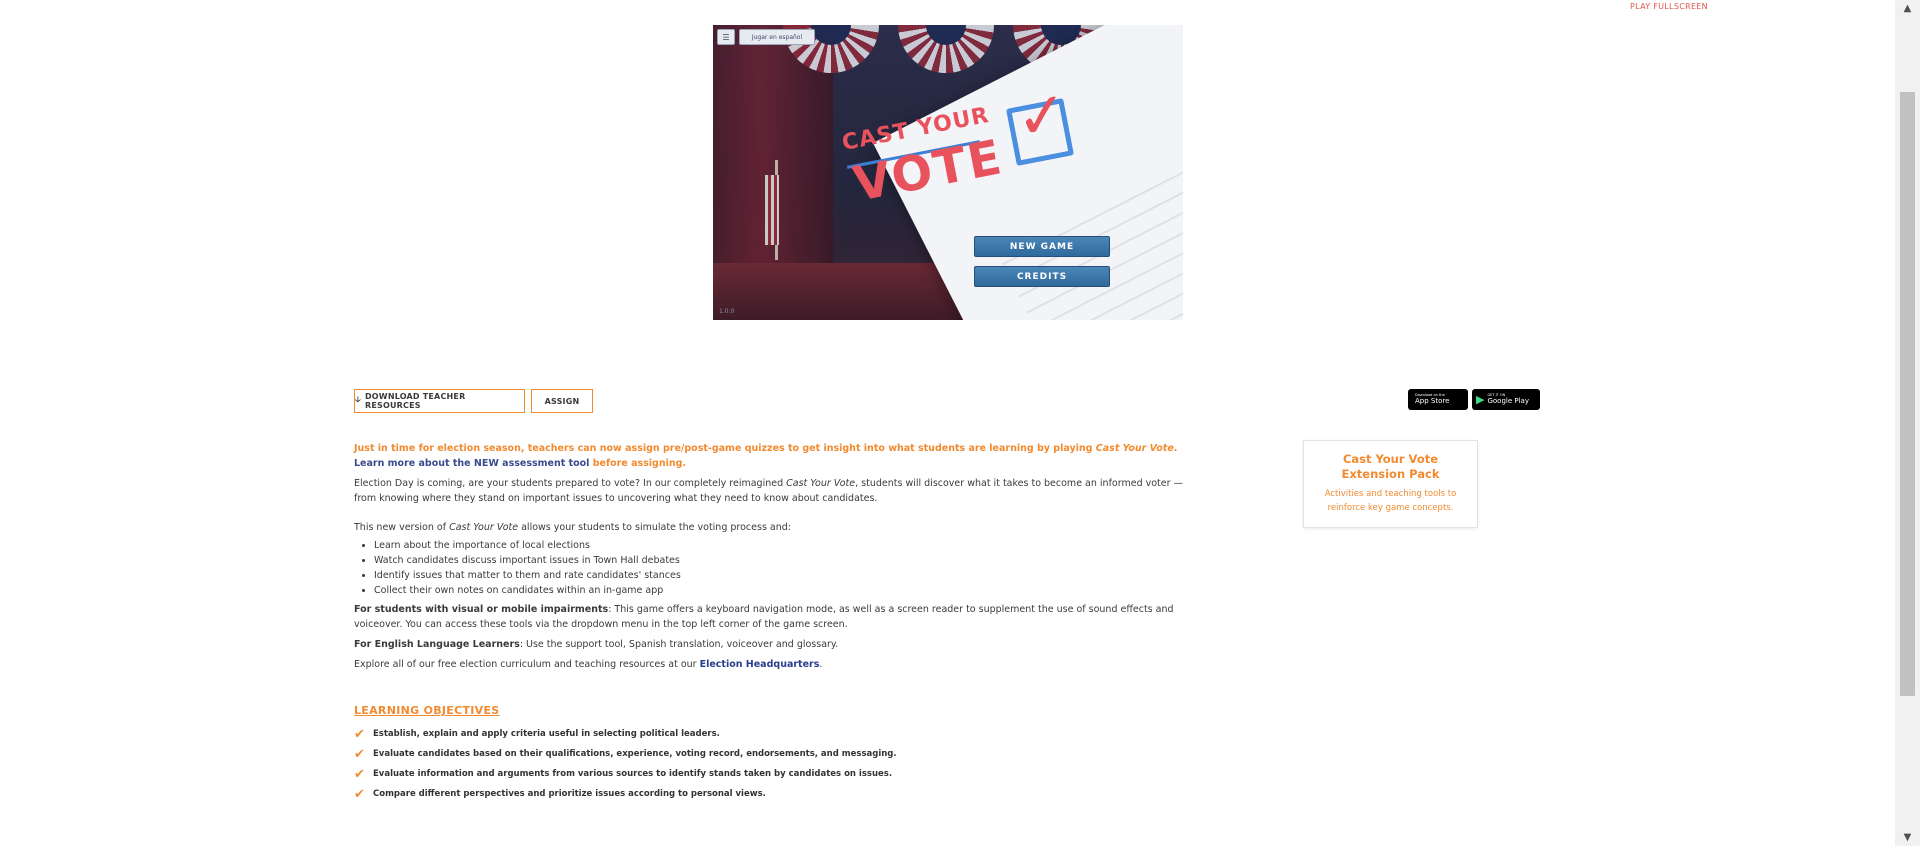 The height and width of the screenshot is (846, 1920). I want to click on scroll-down-icon: ▼, so click(1907, 837).